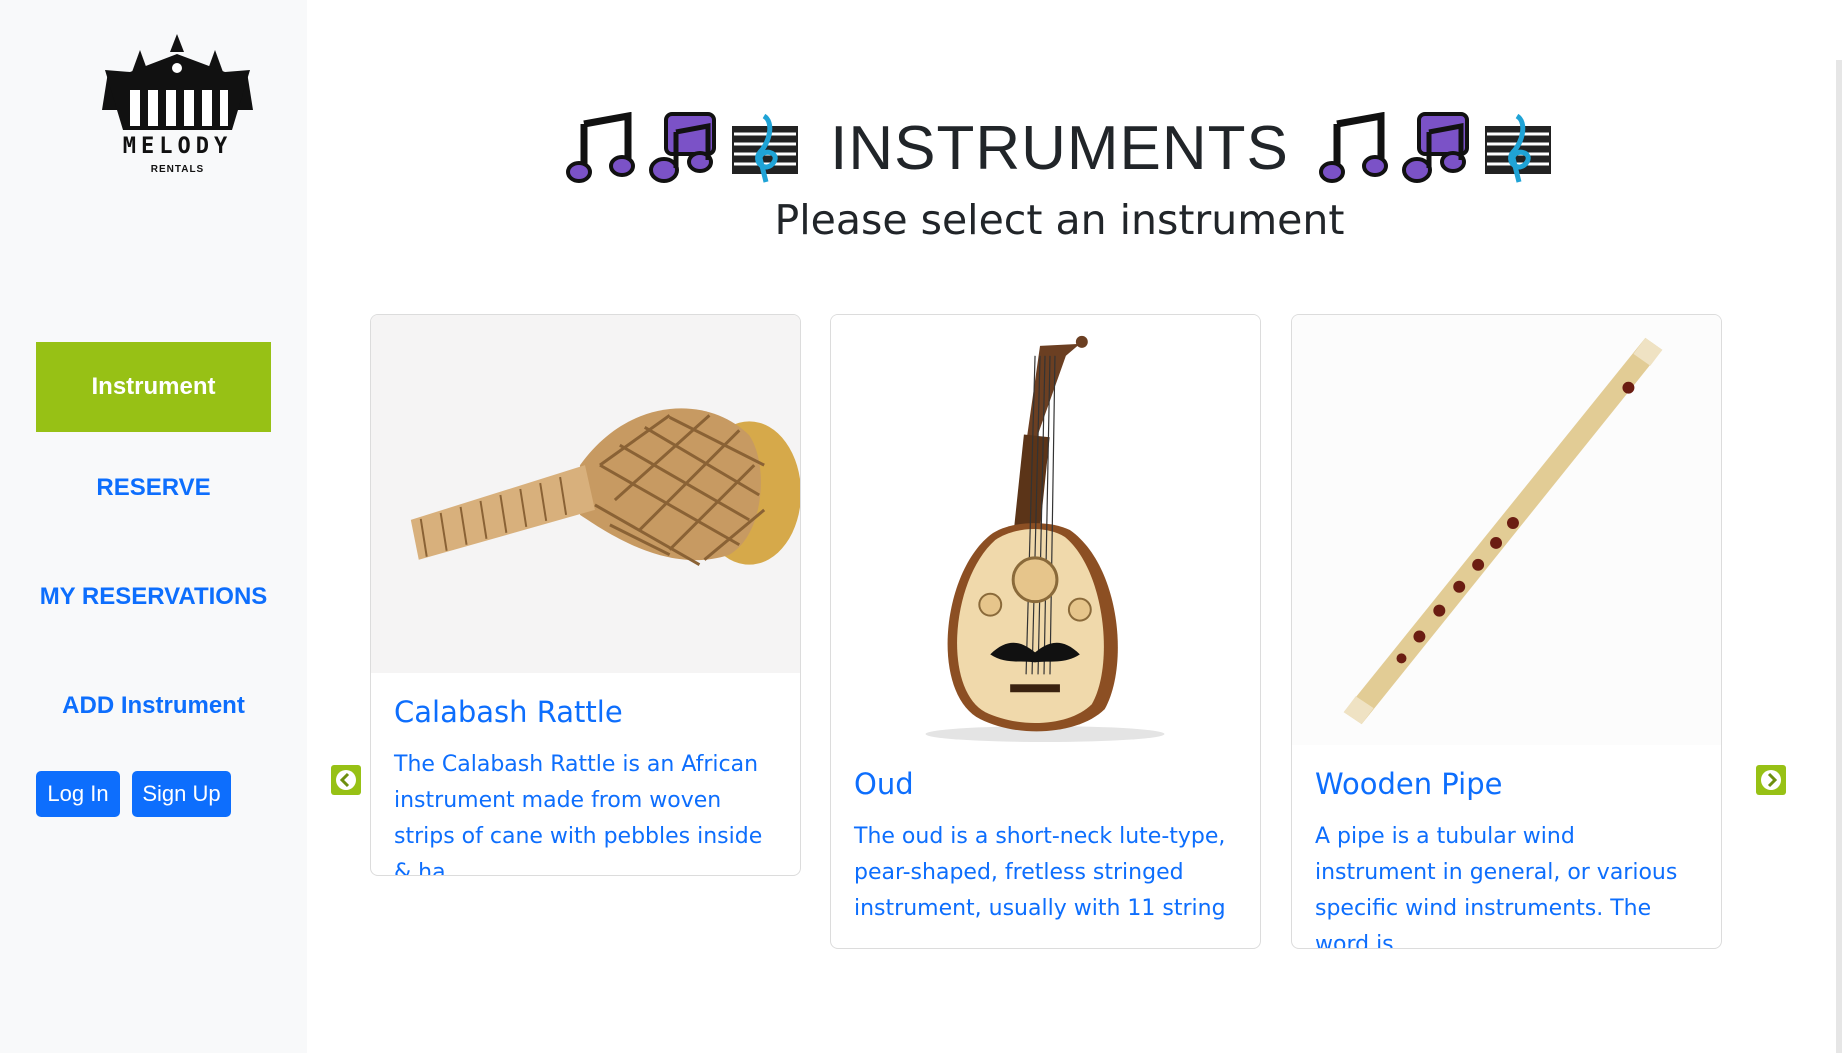 The image size is (1842, 1053). What do you see at coordinates (153, 706) in the screenshot?
I see `sidebar-item-add-instrument: ADD Instrument` at bounding box center [153, 706].